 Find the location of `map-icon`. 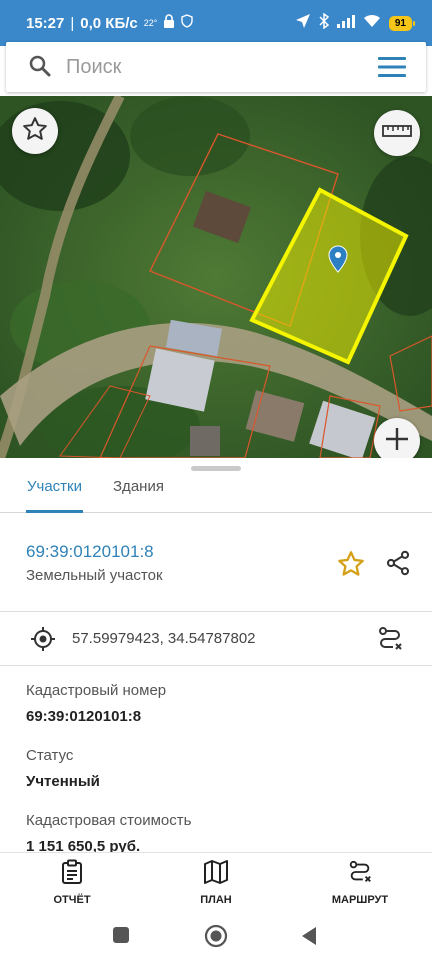

map-icon is located at coordinates (216, 874).